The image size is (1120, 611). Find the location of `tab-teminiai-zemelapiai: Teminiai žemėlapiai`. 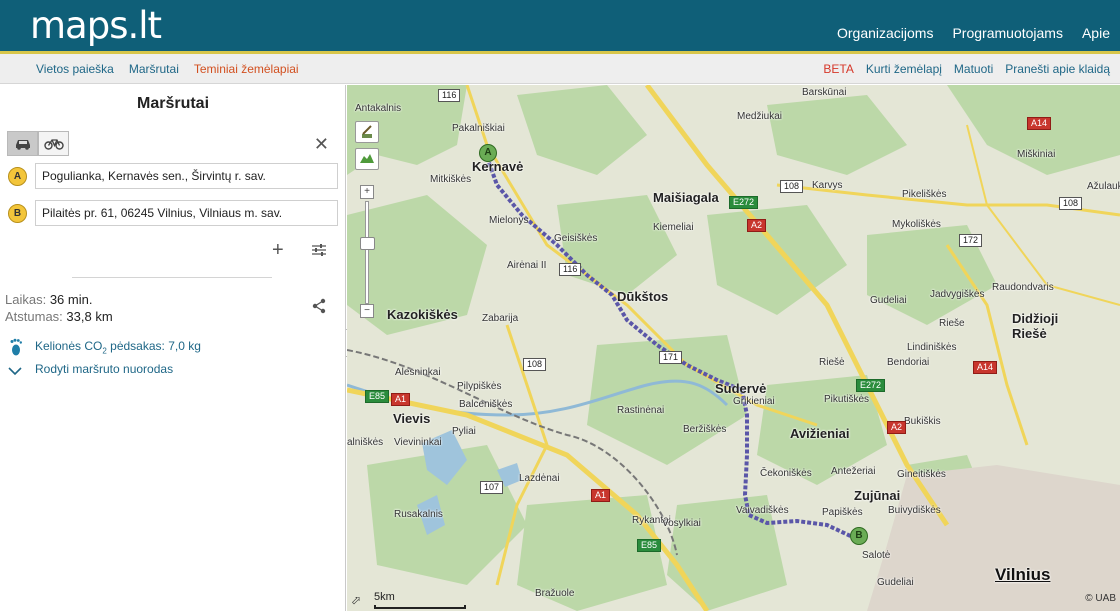

tab-teminiai-zemelapiai: Teminiai žemėlapiai is located at coordinates (246, 69).